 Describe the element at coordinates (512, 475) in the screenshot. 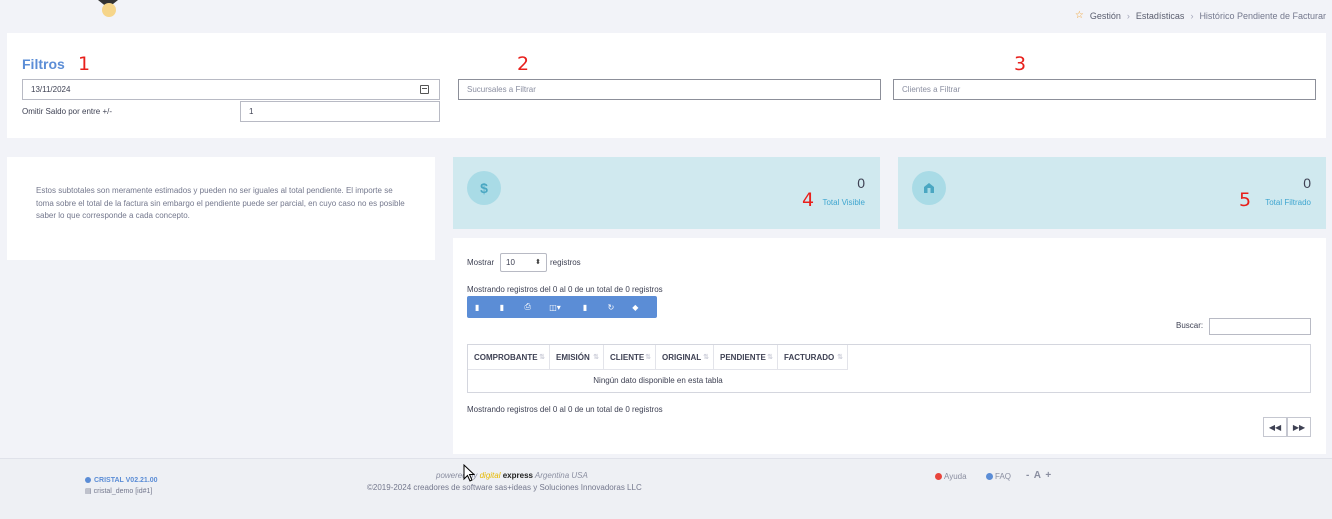

I see `powered-by: powered by digital express Argentina USA` at that location.